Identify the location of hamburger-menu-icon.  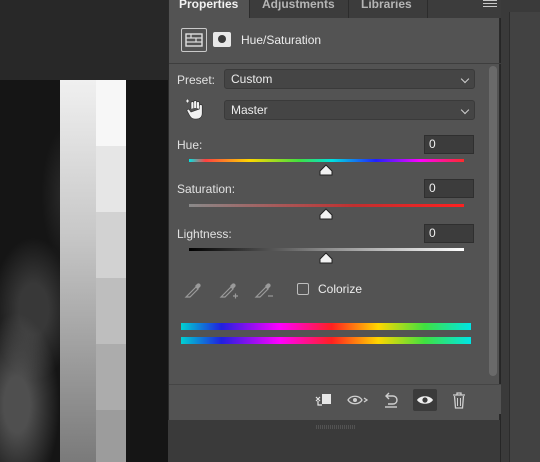
(490, 5).